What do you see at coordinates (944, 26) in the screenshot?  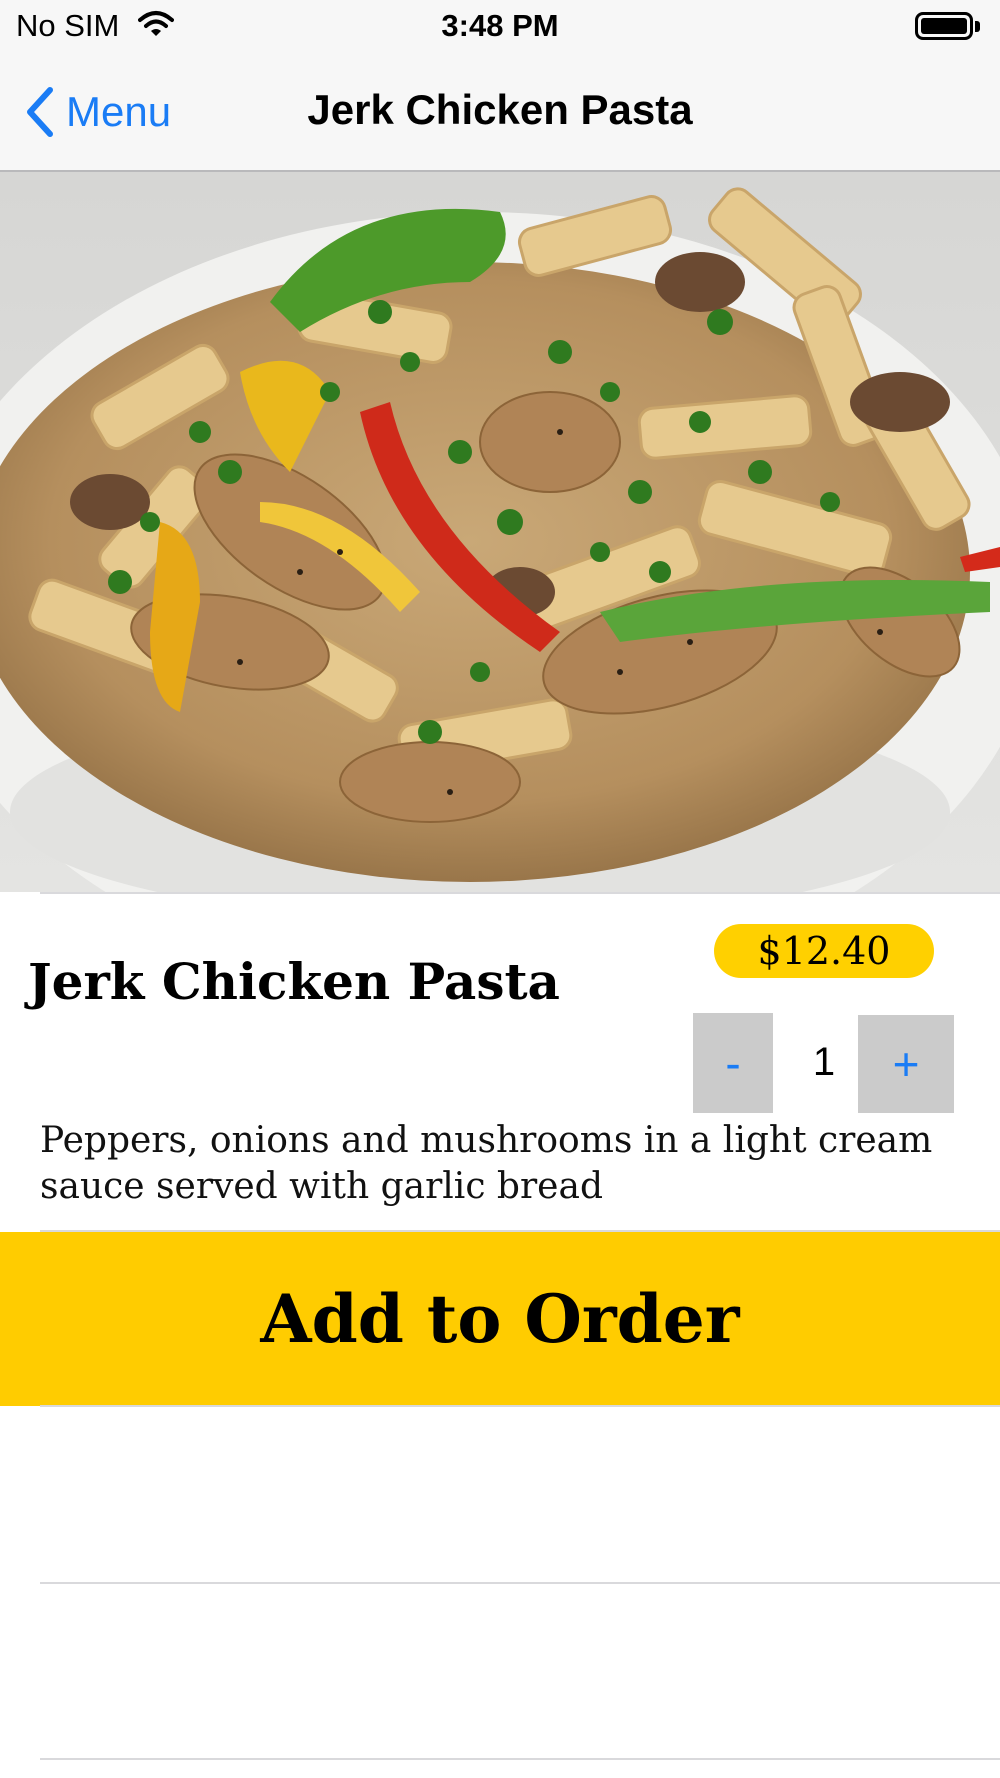 I see `battery-icon` at bounding box center [944, 26].